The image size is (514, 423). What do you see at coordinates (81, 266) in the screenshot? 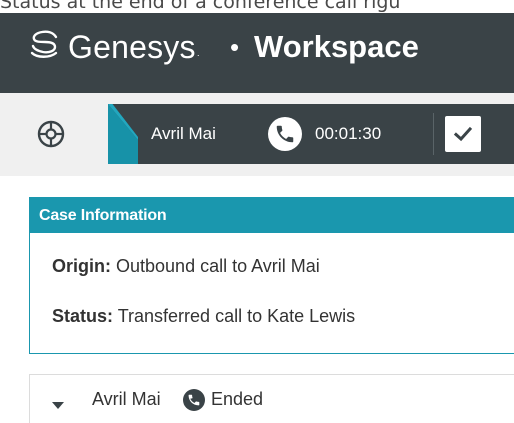
I see `origin-label: Origin:` at bounding box center [81, 266].